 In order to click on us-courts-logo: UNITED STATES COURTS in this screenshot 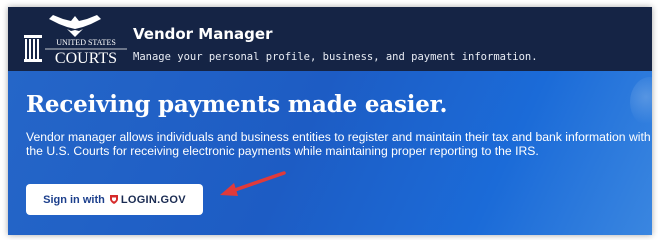, I will do `click(75, 40)`.